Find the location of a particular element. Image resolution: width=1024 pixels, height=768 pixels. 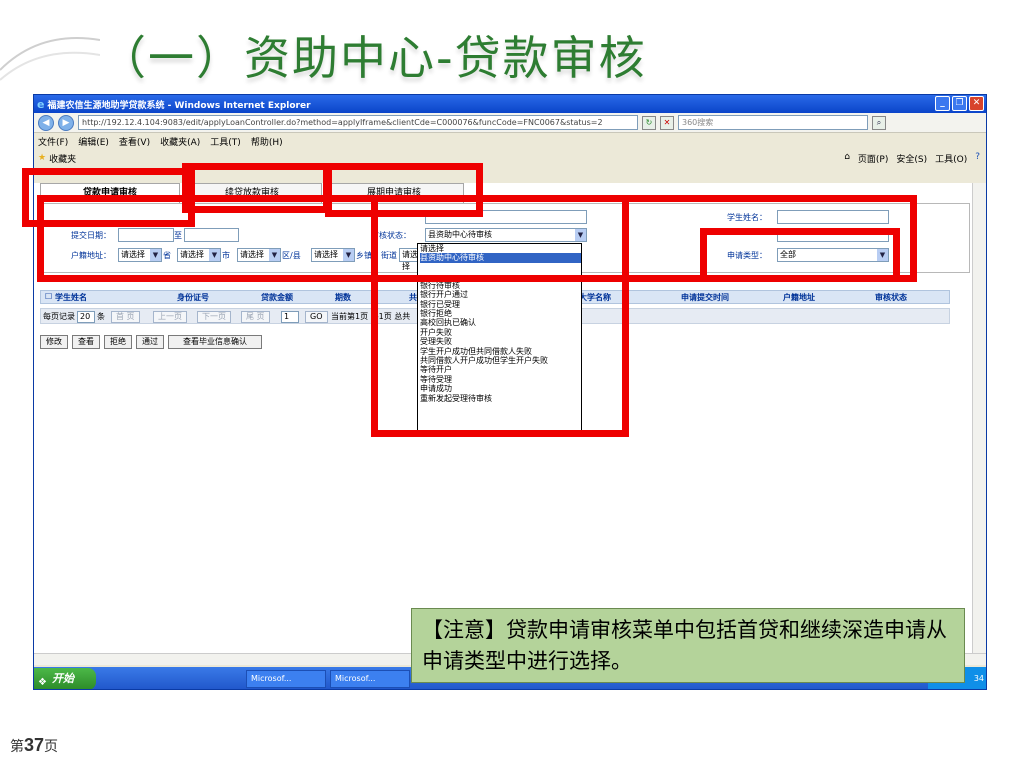

go-button: GO is located at coordinates (316, 317).